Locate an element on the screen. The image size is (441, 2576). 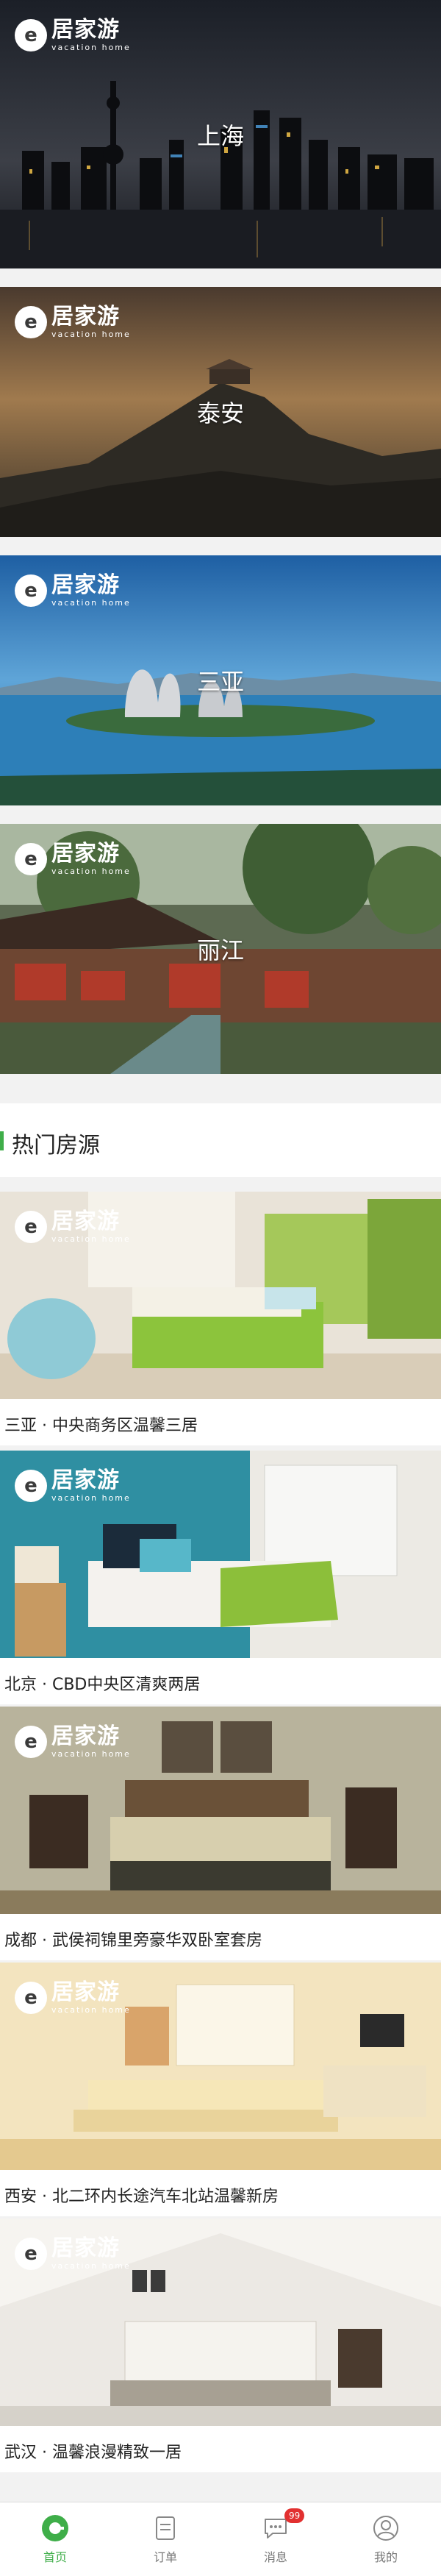
listing-card: e 居家游 vacation home 西安 · 北二环内长途汽车北站温馨新房 is located at coordinates (220, 2089).